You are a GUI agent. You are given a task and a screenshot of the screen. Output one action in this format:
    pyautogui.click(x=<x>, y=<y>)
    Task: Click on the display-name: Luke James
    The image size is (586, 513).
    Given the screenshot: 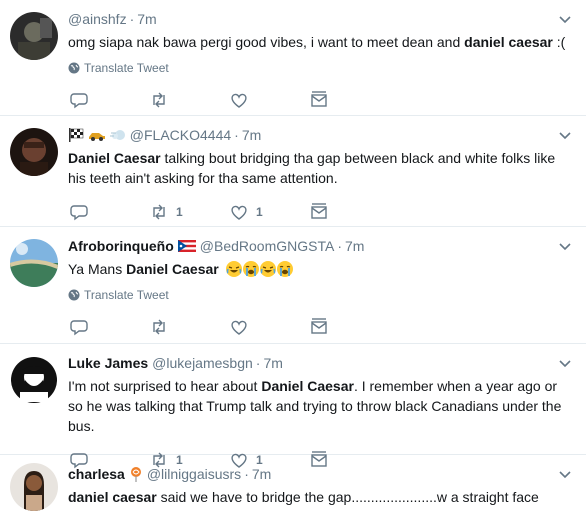 What is the action you would take?
    pyautogui.click(x=108, y=363)
    